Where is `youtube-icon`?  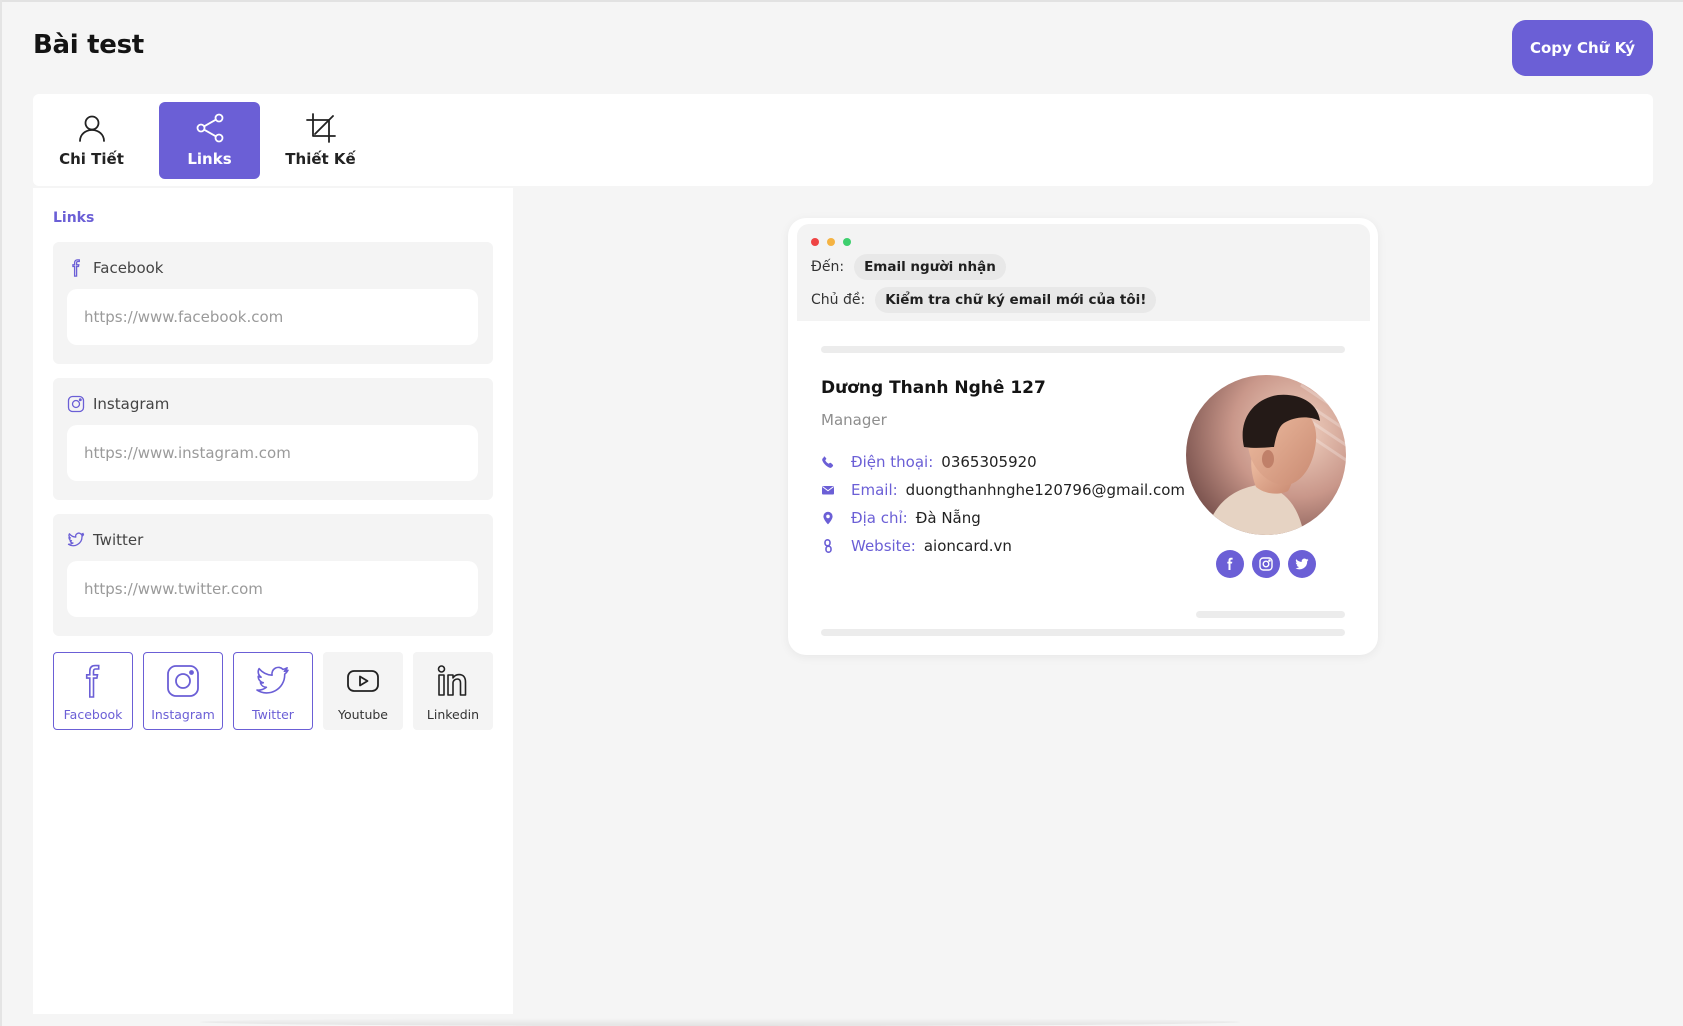
youtube-icon is located at coordinates (363, 681).